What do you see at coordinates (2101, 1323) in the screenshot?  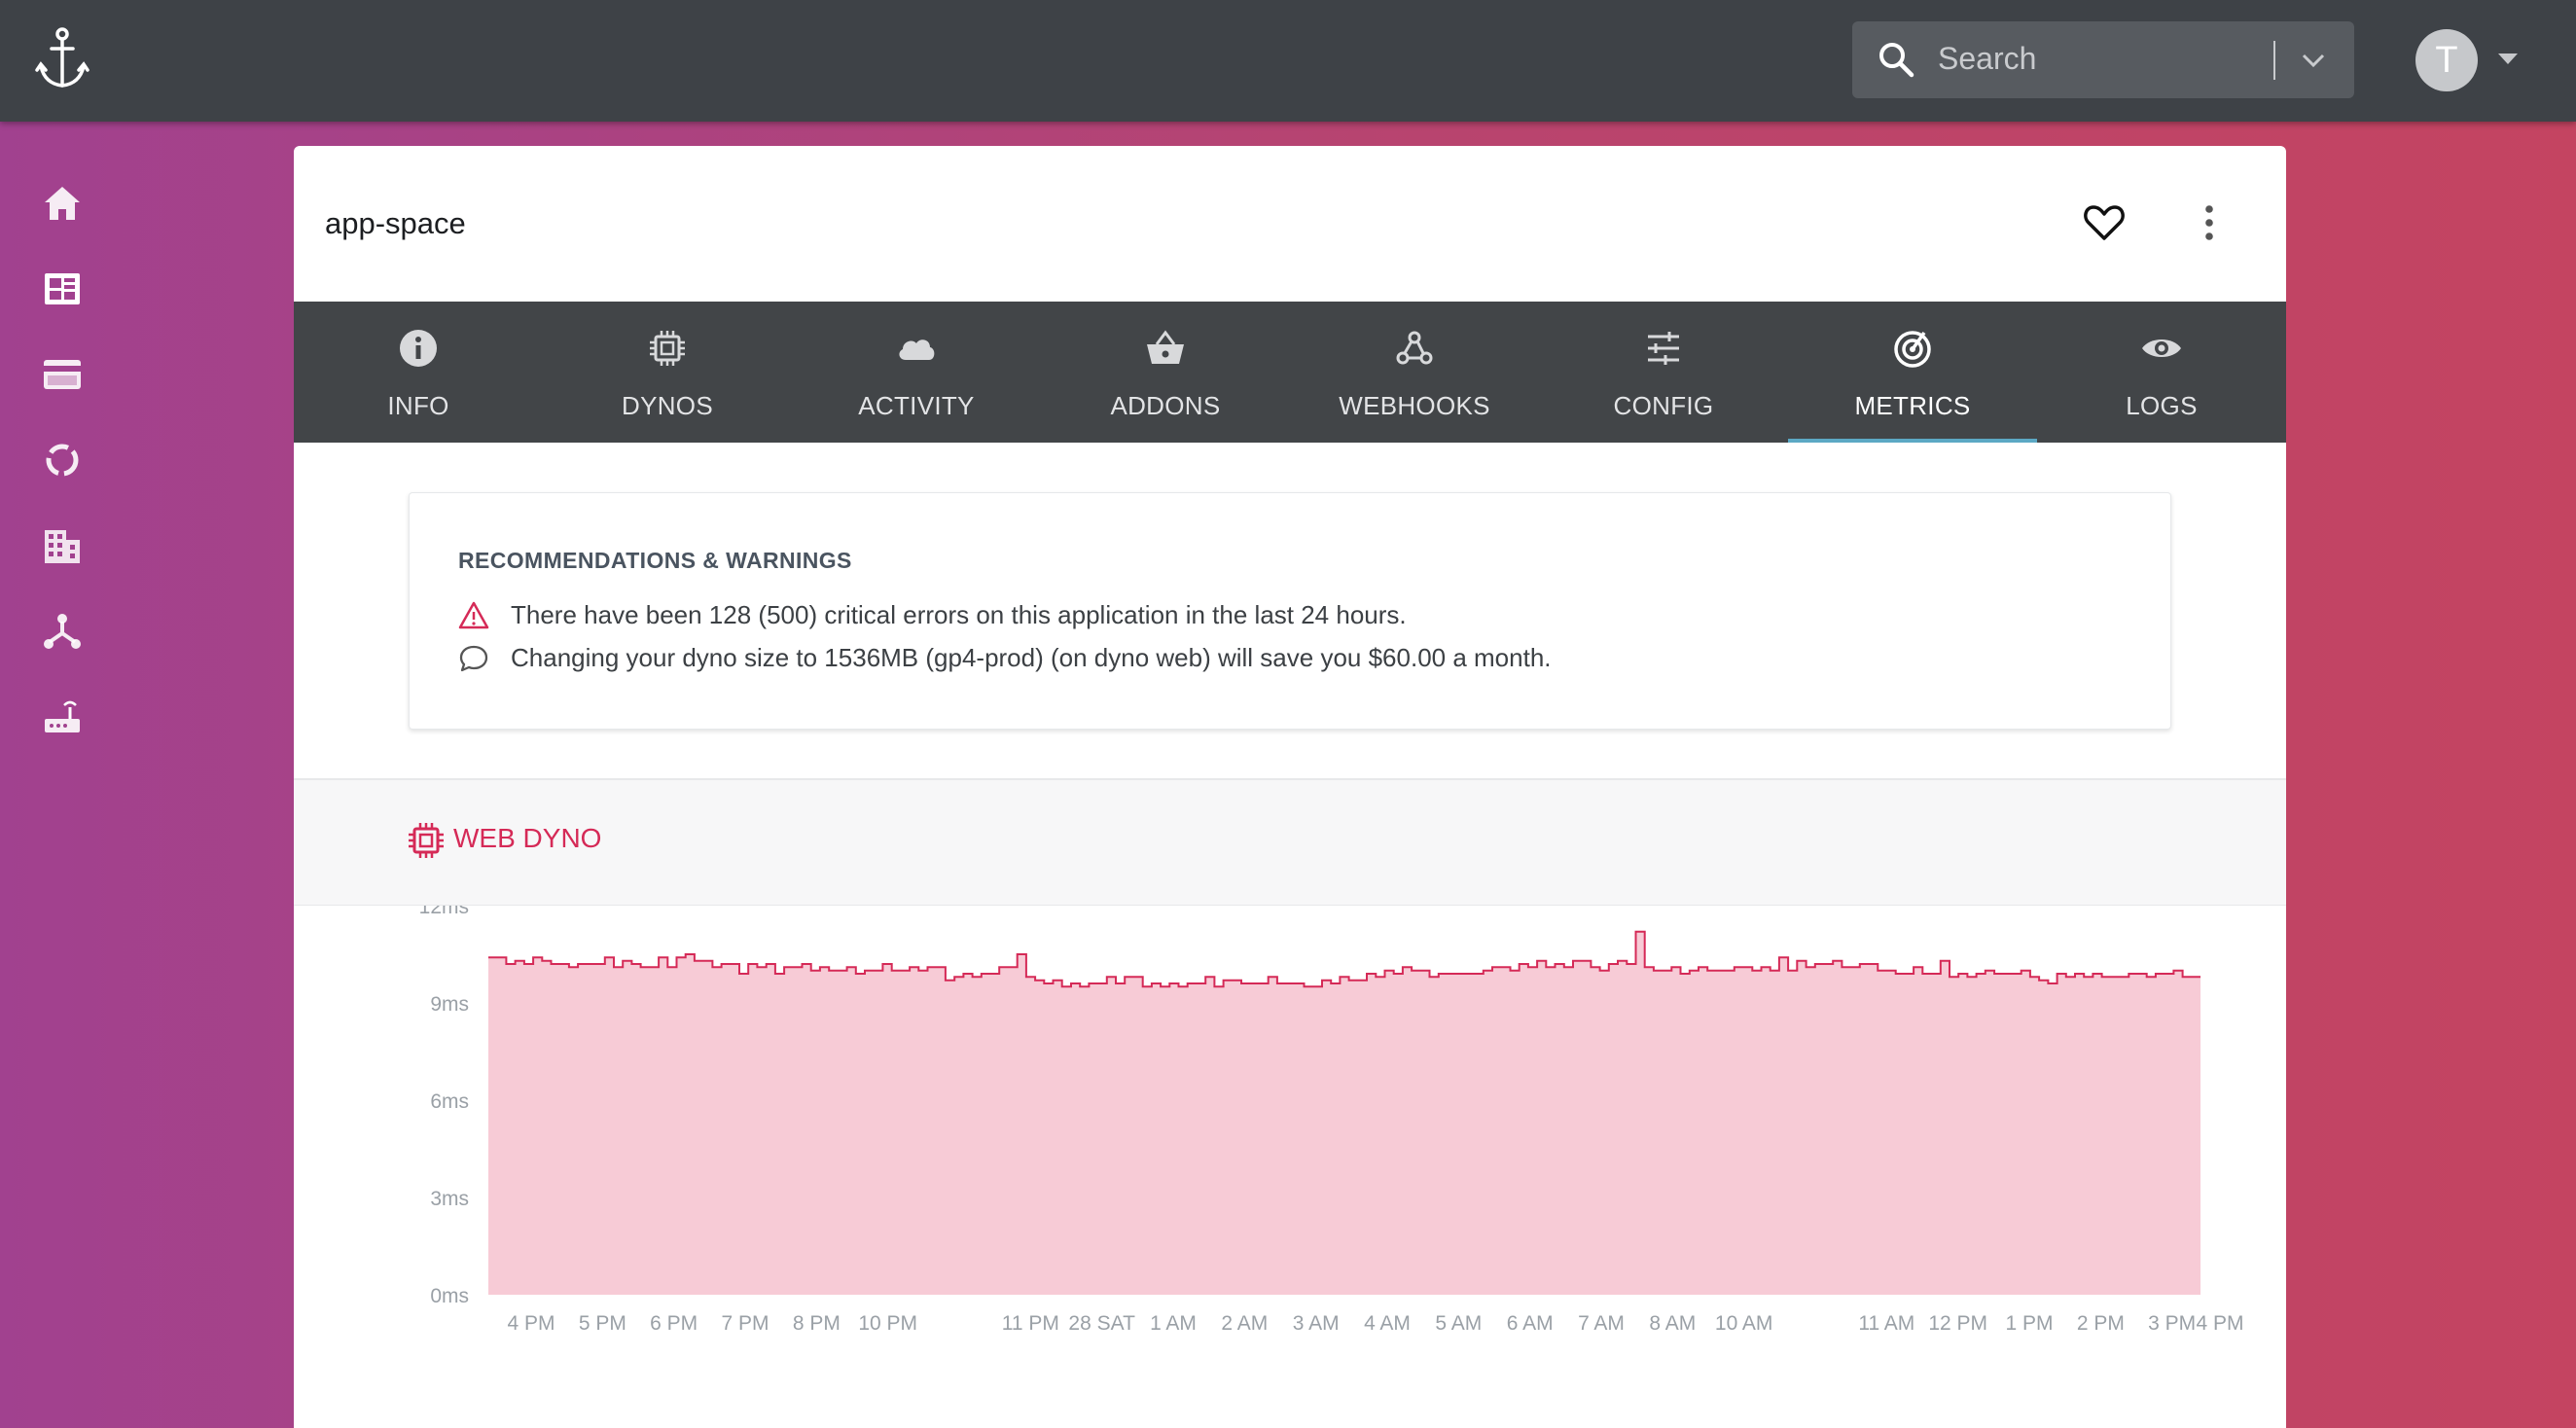 I see `x-tick-label: 2 PM` at bounding box center [2101, 1323].